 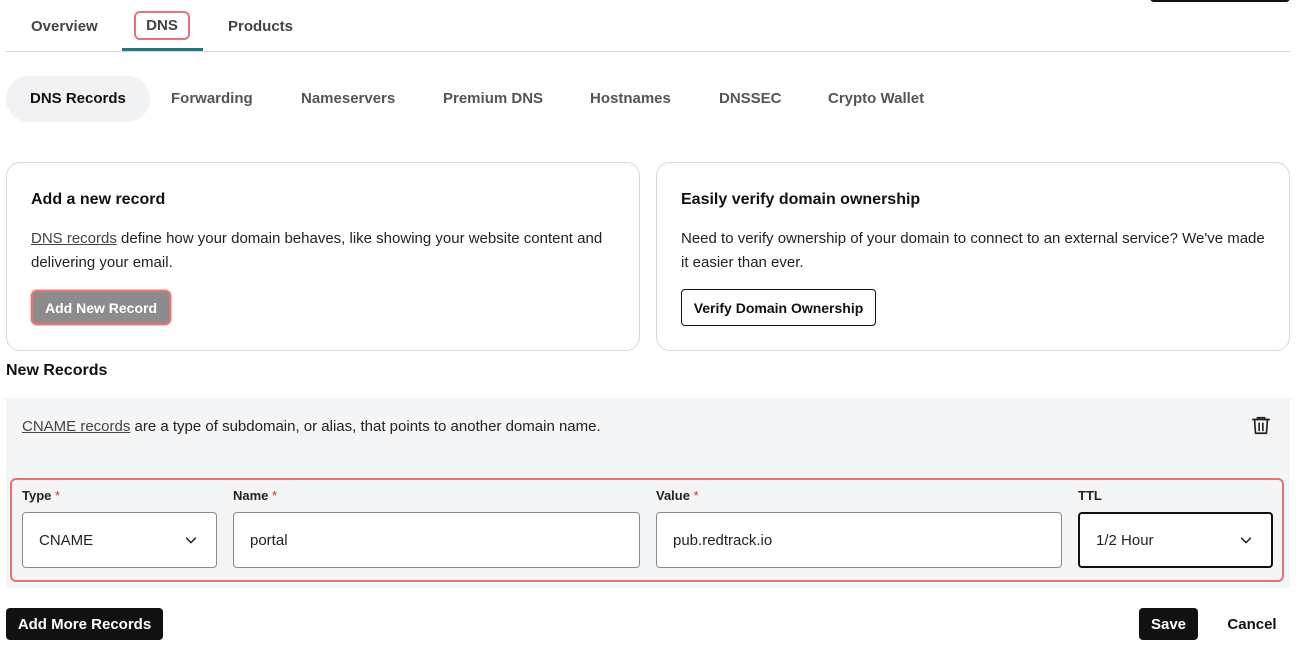 I want to click on subnav-crypto-wallet: Crypto Wallet, so click(x=876, y=99).